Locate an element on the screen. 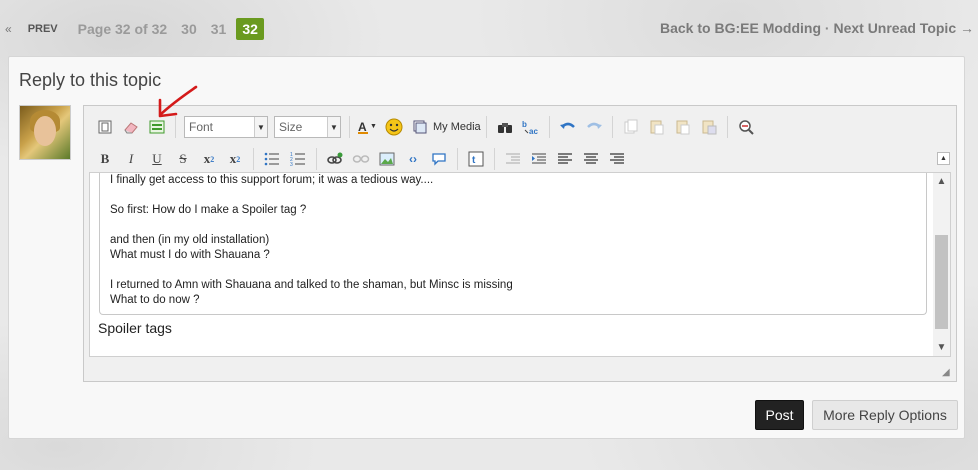 The image size is (978, 470). paste-word-icon is located at coordinates (709, 127).